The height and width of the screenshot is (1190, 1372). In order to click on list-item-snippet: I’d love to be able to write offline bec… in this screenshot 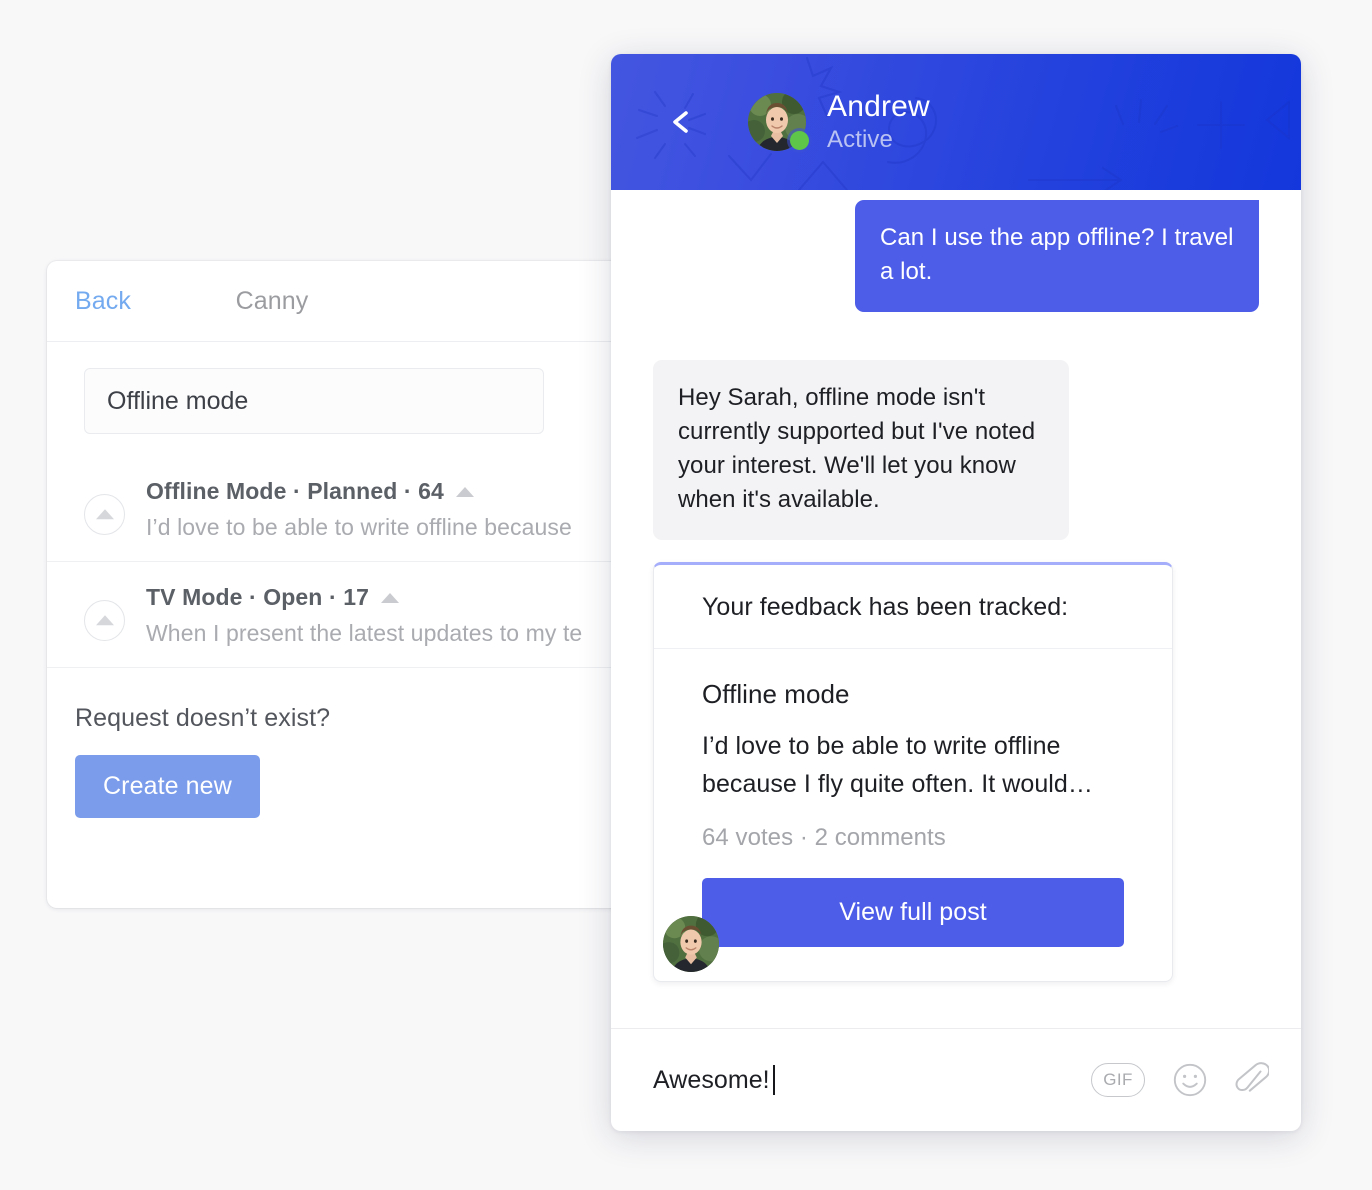, I will do `click(359, 527)`.